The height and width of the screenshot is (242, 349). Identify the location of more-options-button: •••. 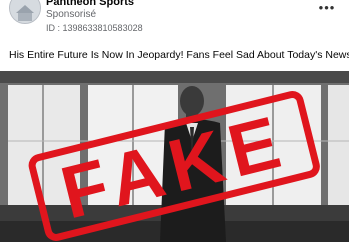
(327, 8).